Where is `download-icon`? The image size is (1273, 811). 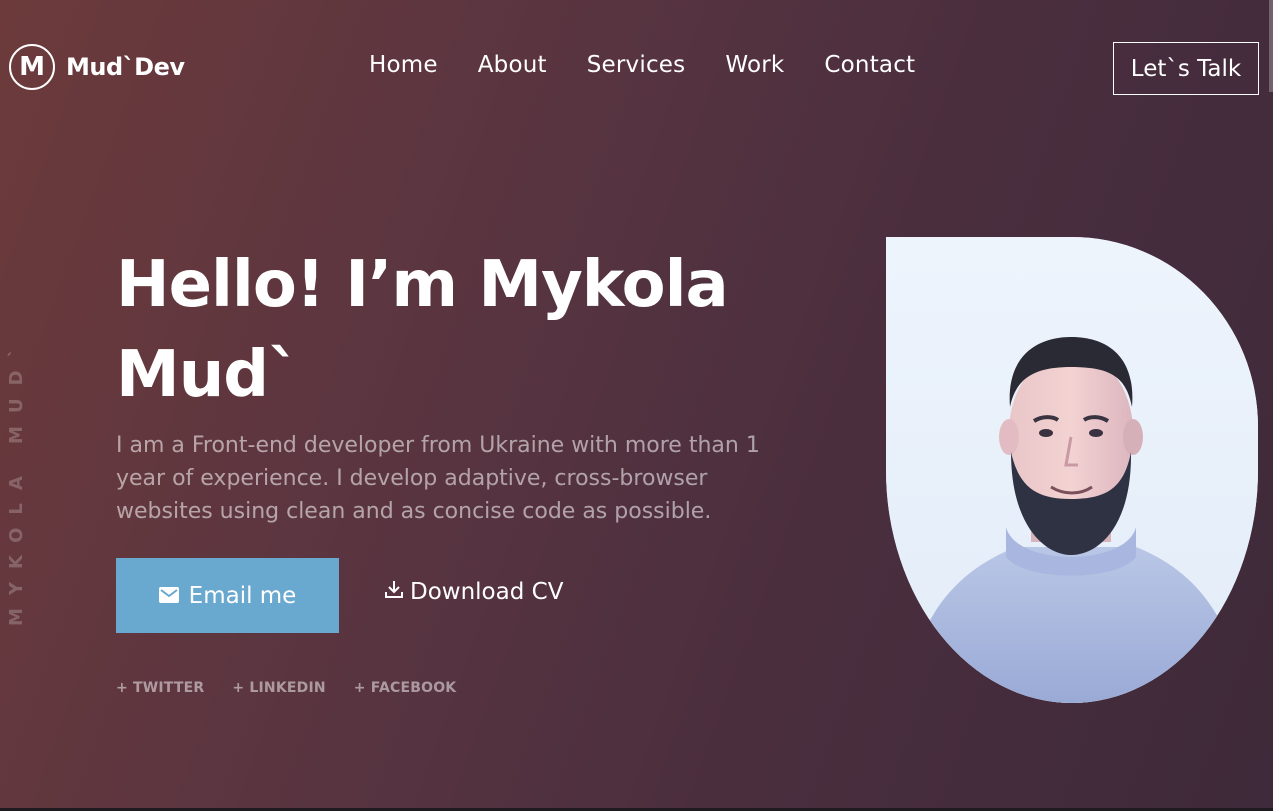
download-icon is located at coordinates (394, 592).